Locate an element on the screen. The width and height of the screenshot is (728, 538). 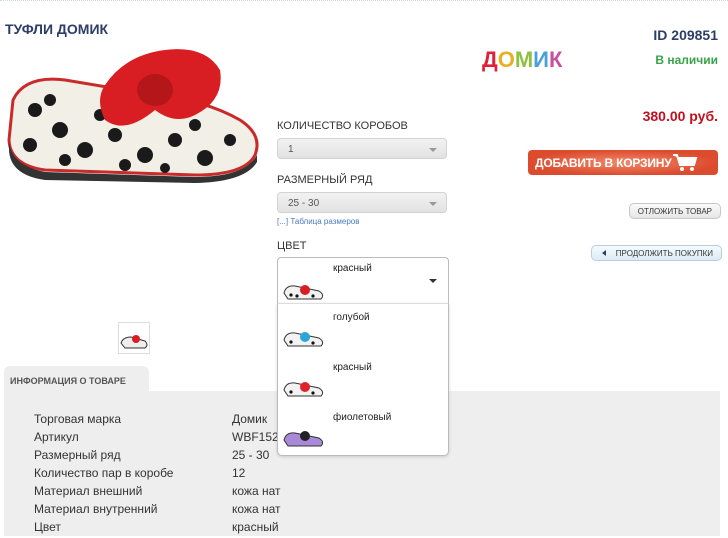
info-row: Материал внутренний кожа нат is located at coordinates (284, 511).